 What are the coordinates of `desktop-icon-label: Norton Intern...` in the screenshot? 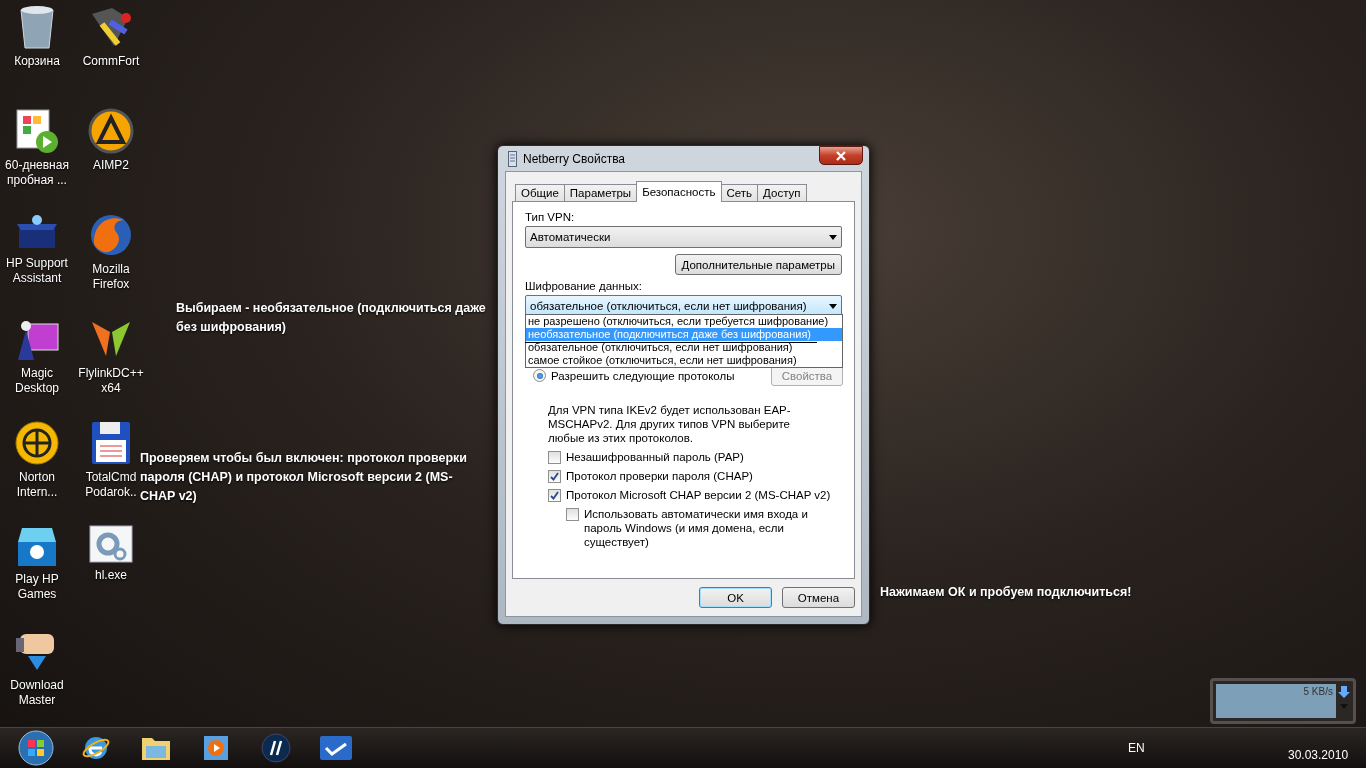 It's located at (37, 485).